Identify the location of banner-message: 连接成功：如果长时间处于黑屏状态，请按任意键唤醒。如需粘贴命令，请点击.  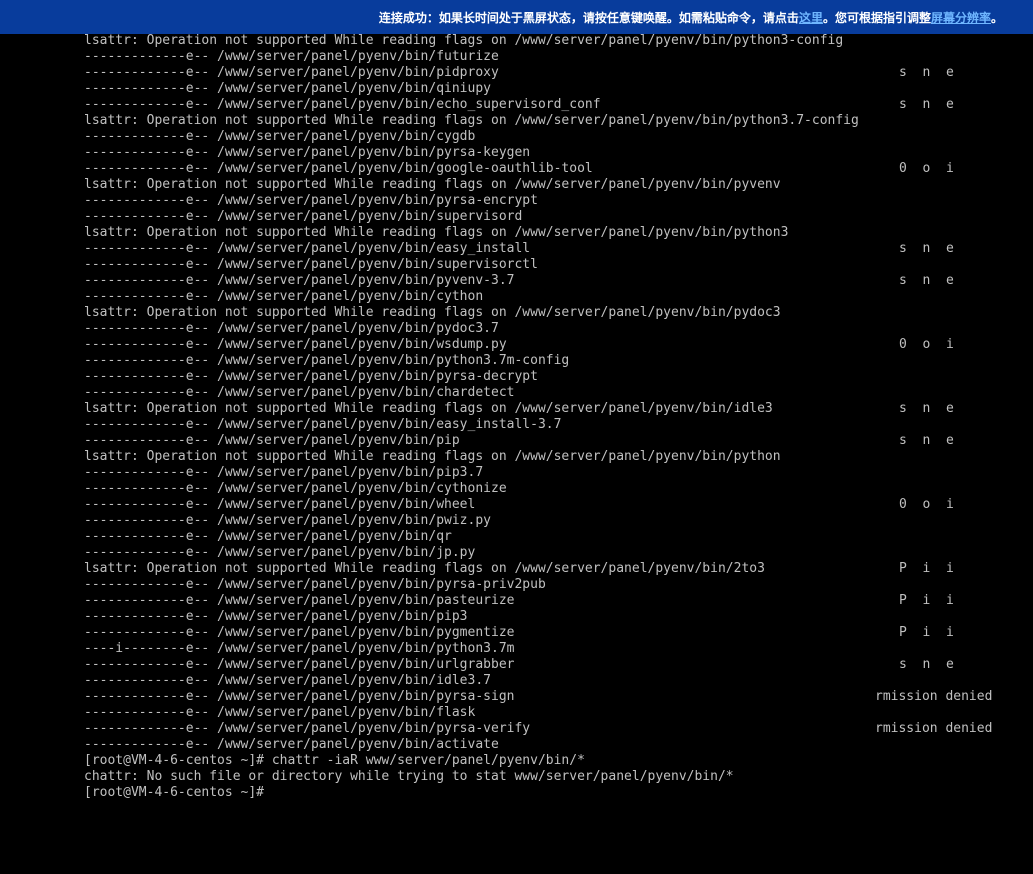
(588, 17).